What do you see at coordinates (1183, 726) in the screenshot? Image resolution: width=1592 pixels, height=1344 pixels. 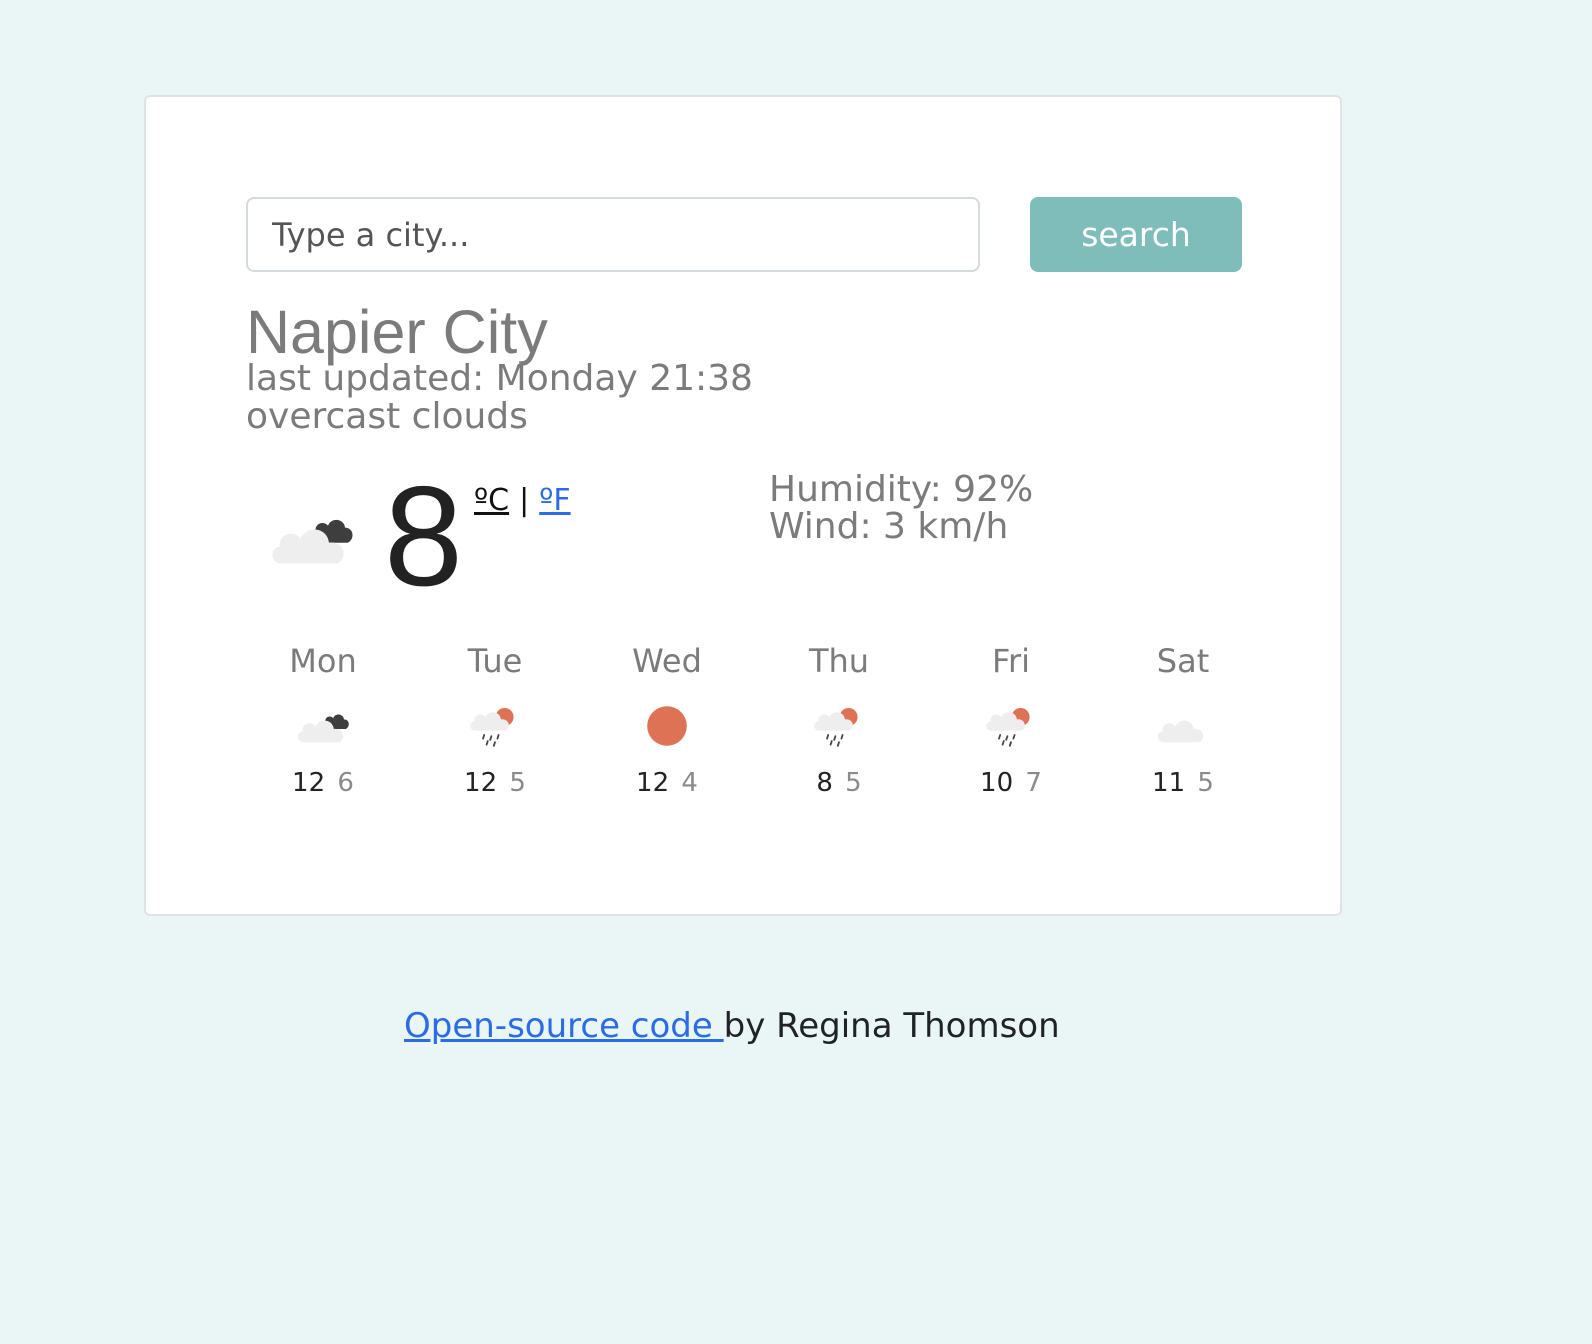 I see `cloud-icon` at bounding box center [1183, 726].